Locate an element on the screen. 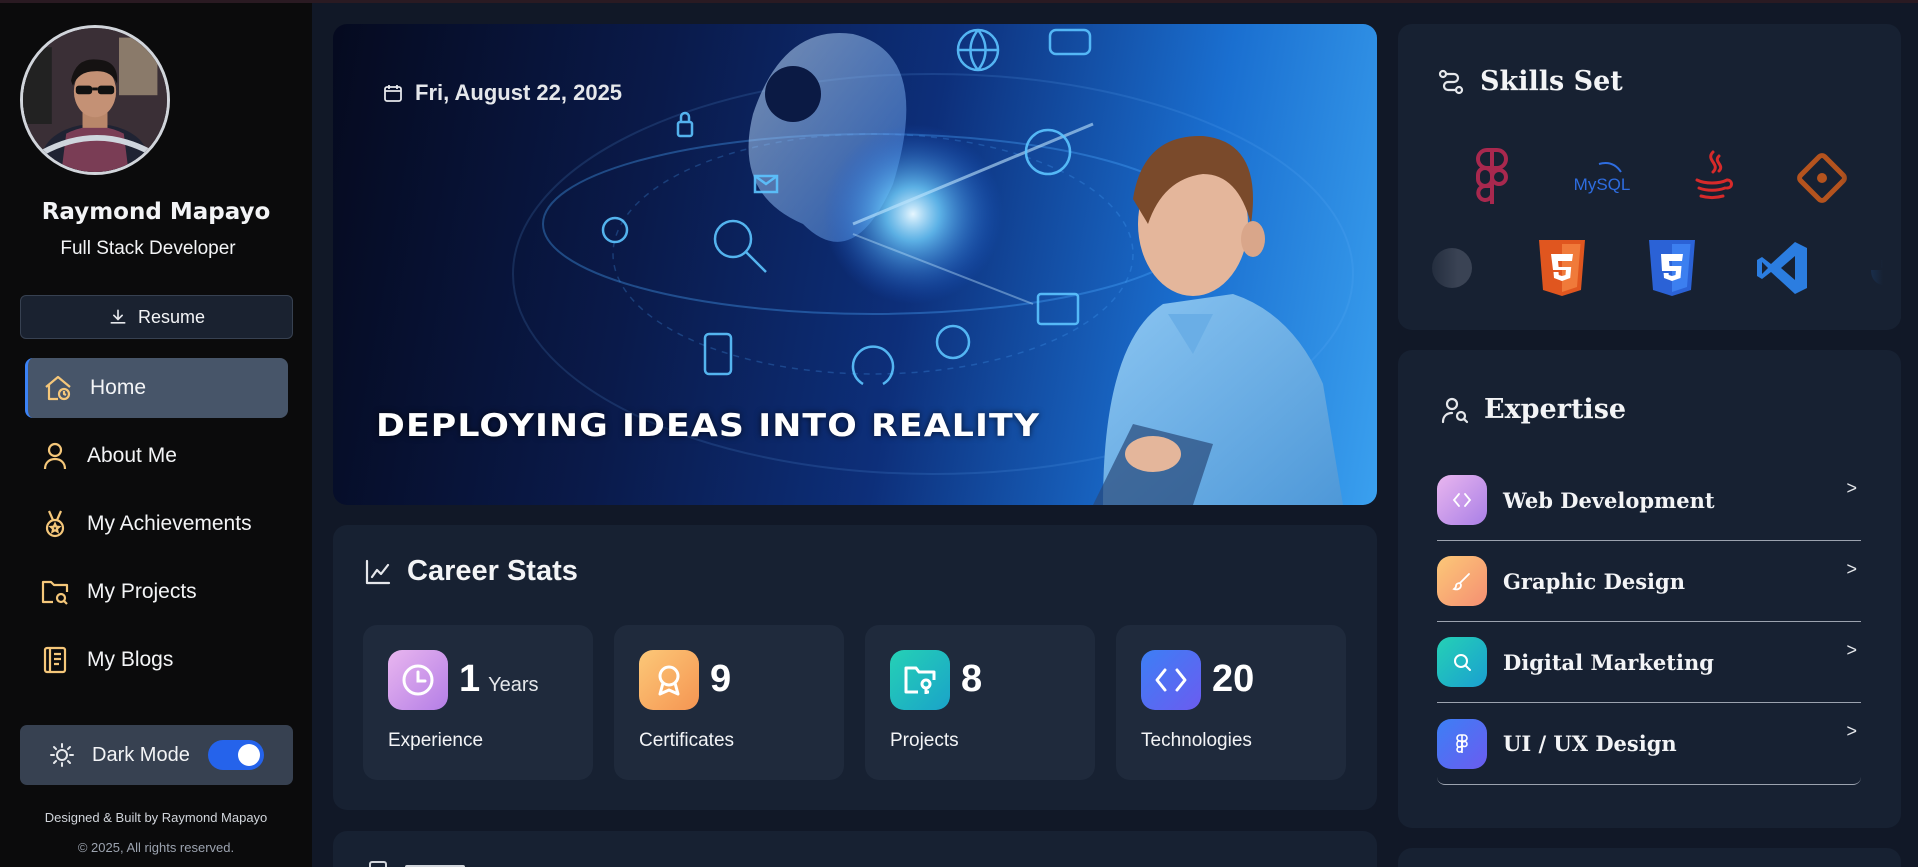  sidebar-item-home: Home is located at coordinates (156, 388).